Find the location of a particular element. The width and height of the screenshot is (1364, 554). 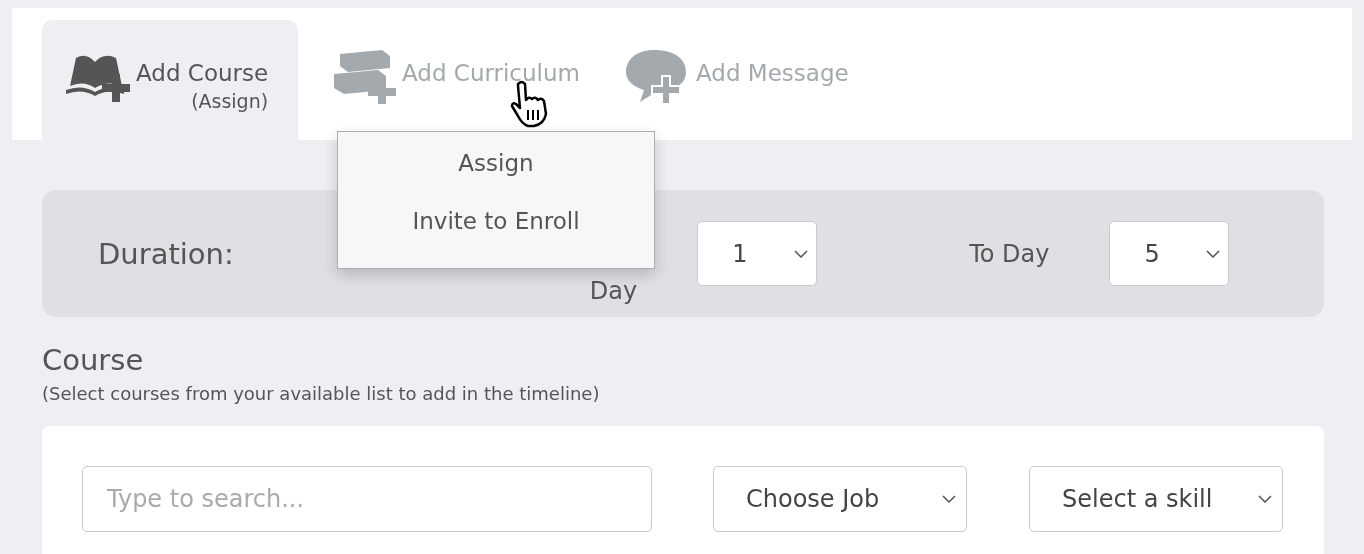

duration-label: Duration: is located at coordinates (166, 253).